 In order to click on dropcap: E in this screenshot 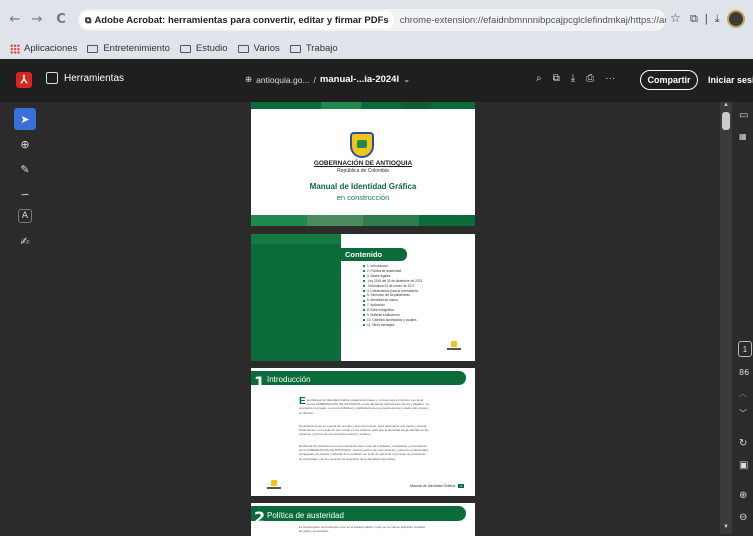, I will do `click(302, 401)`.